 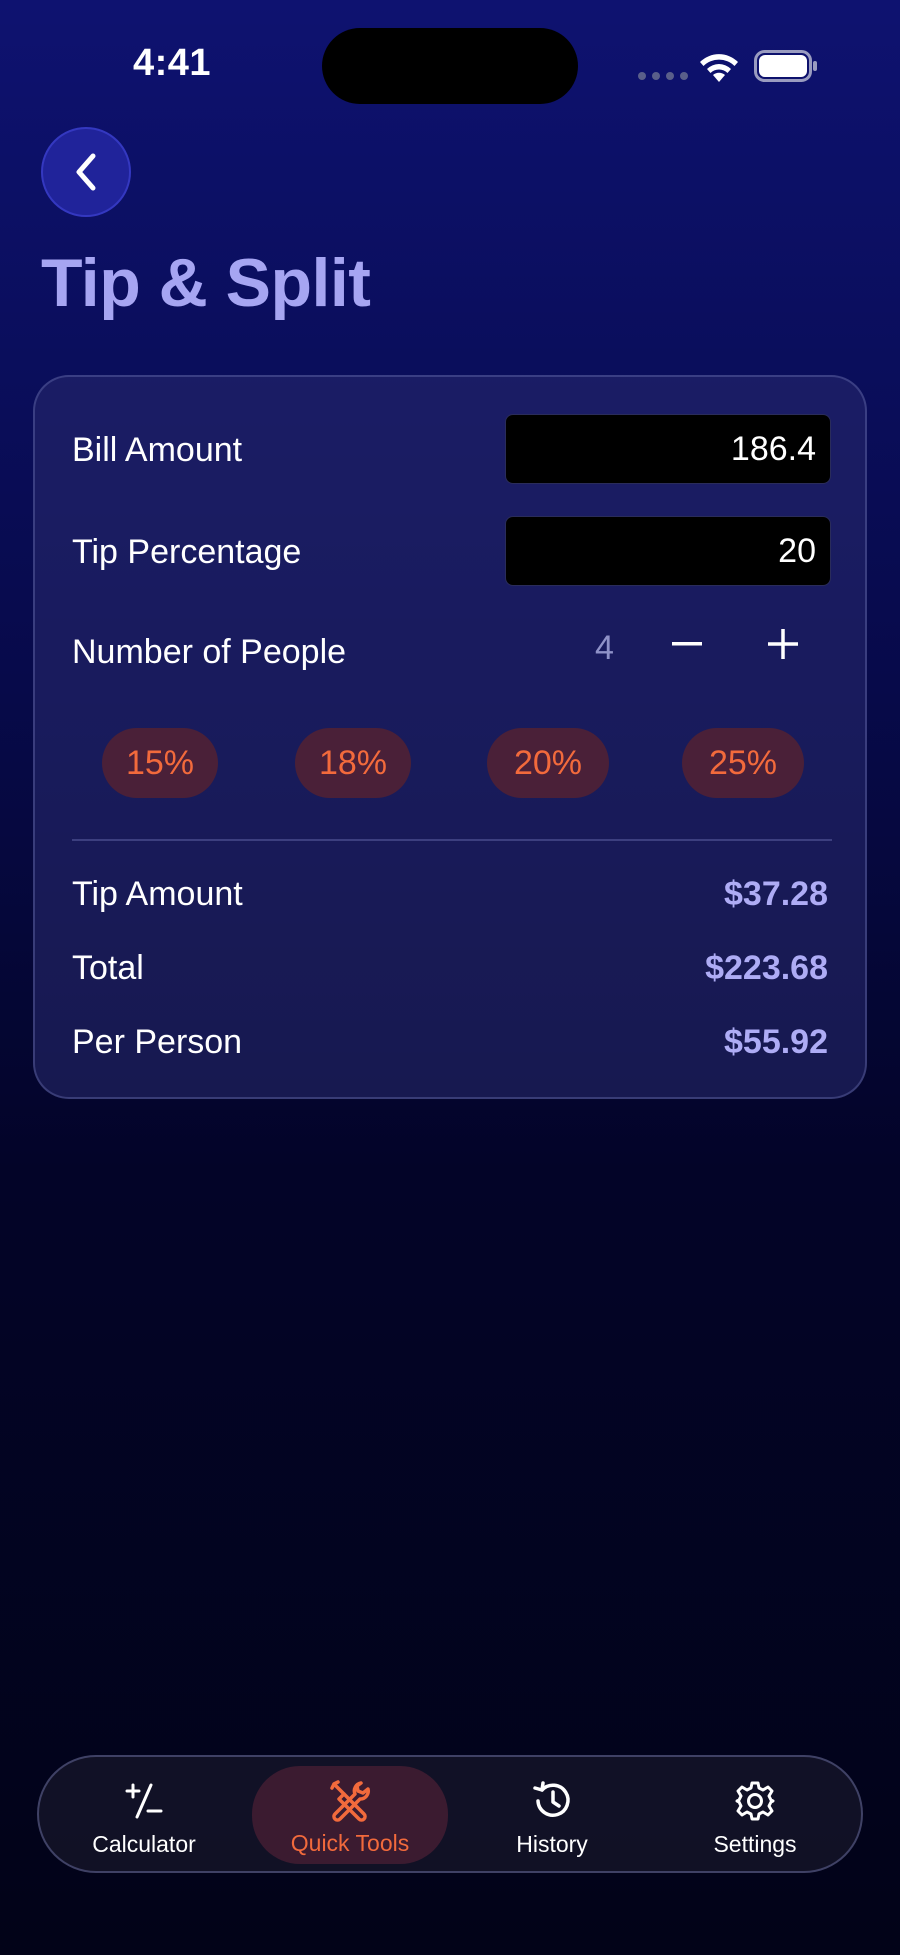 I want to click on tab-bar: Calculator Quick Tools History Settings, so click(x=450, y=1814).